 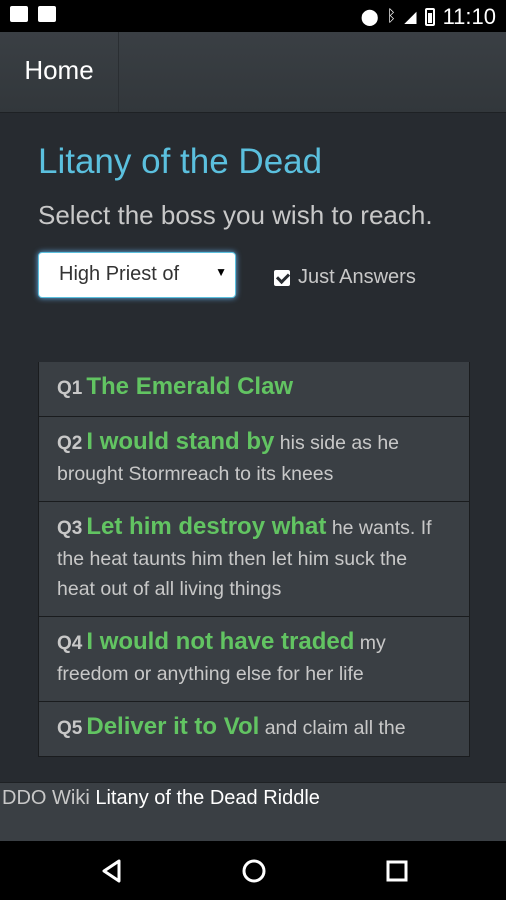 I want to click on android-nav-bar, so click(x=253, y=870).